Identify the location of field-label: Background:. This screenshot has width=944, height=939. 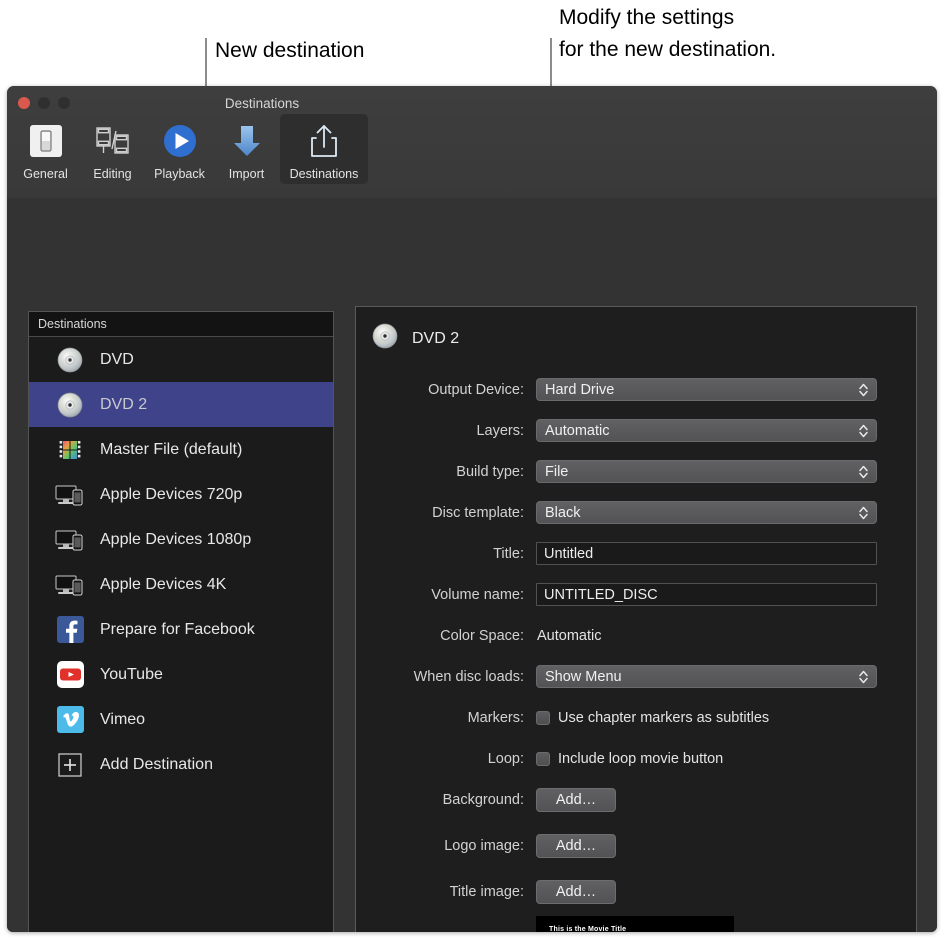
(483, 799).